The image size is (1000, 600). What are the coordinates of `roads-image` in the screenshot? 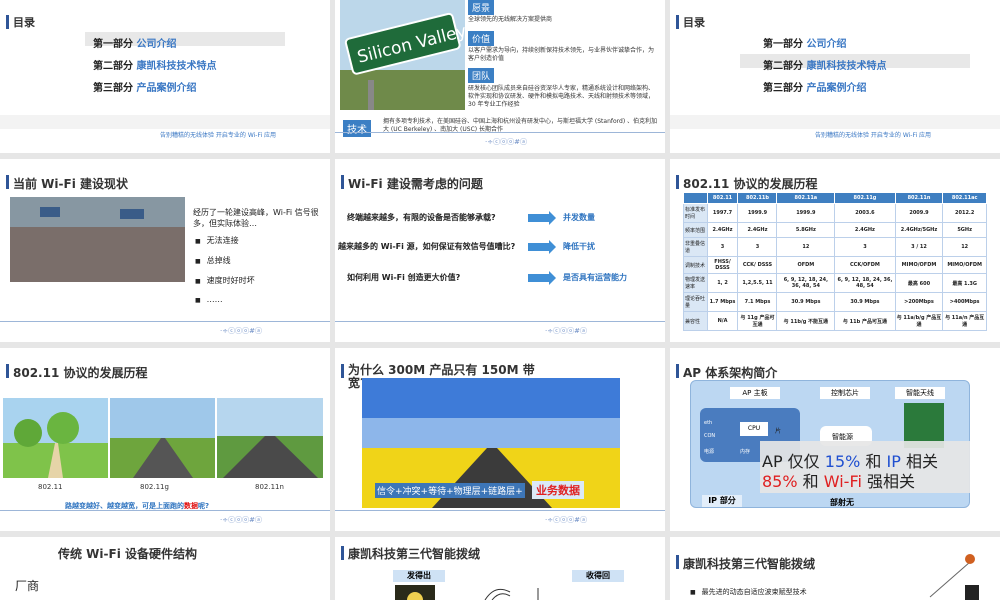 It's located at (163, 438).